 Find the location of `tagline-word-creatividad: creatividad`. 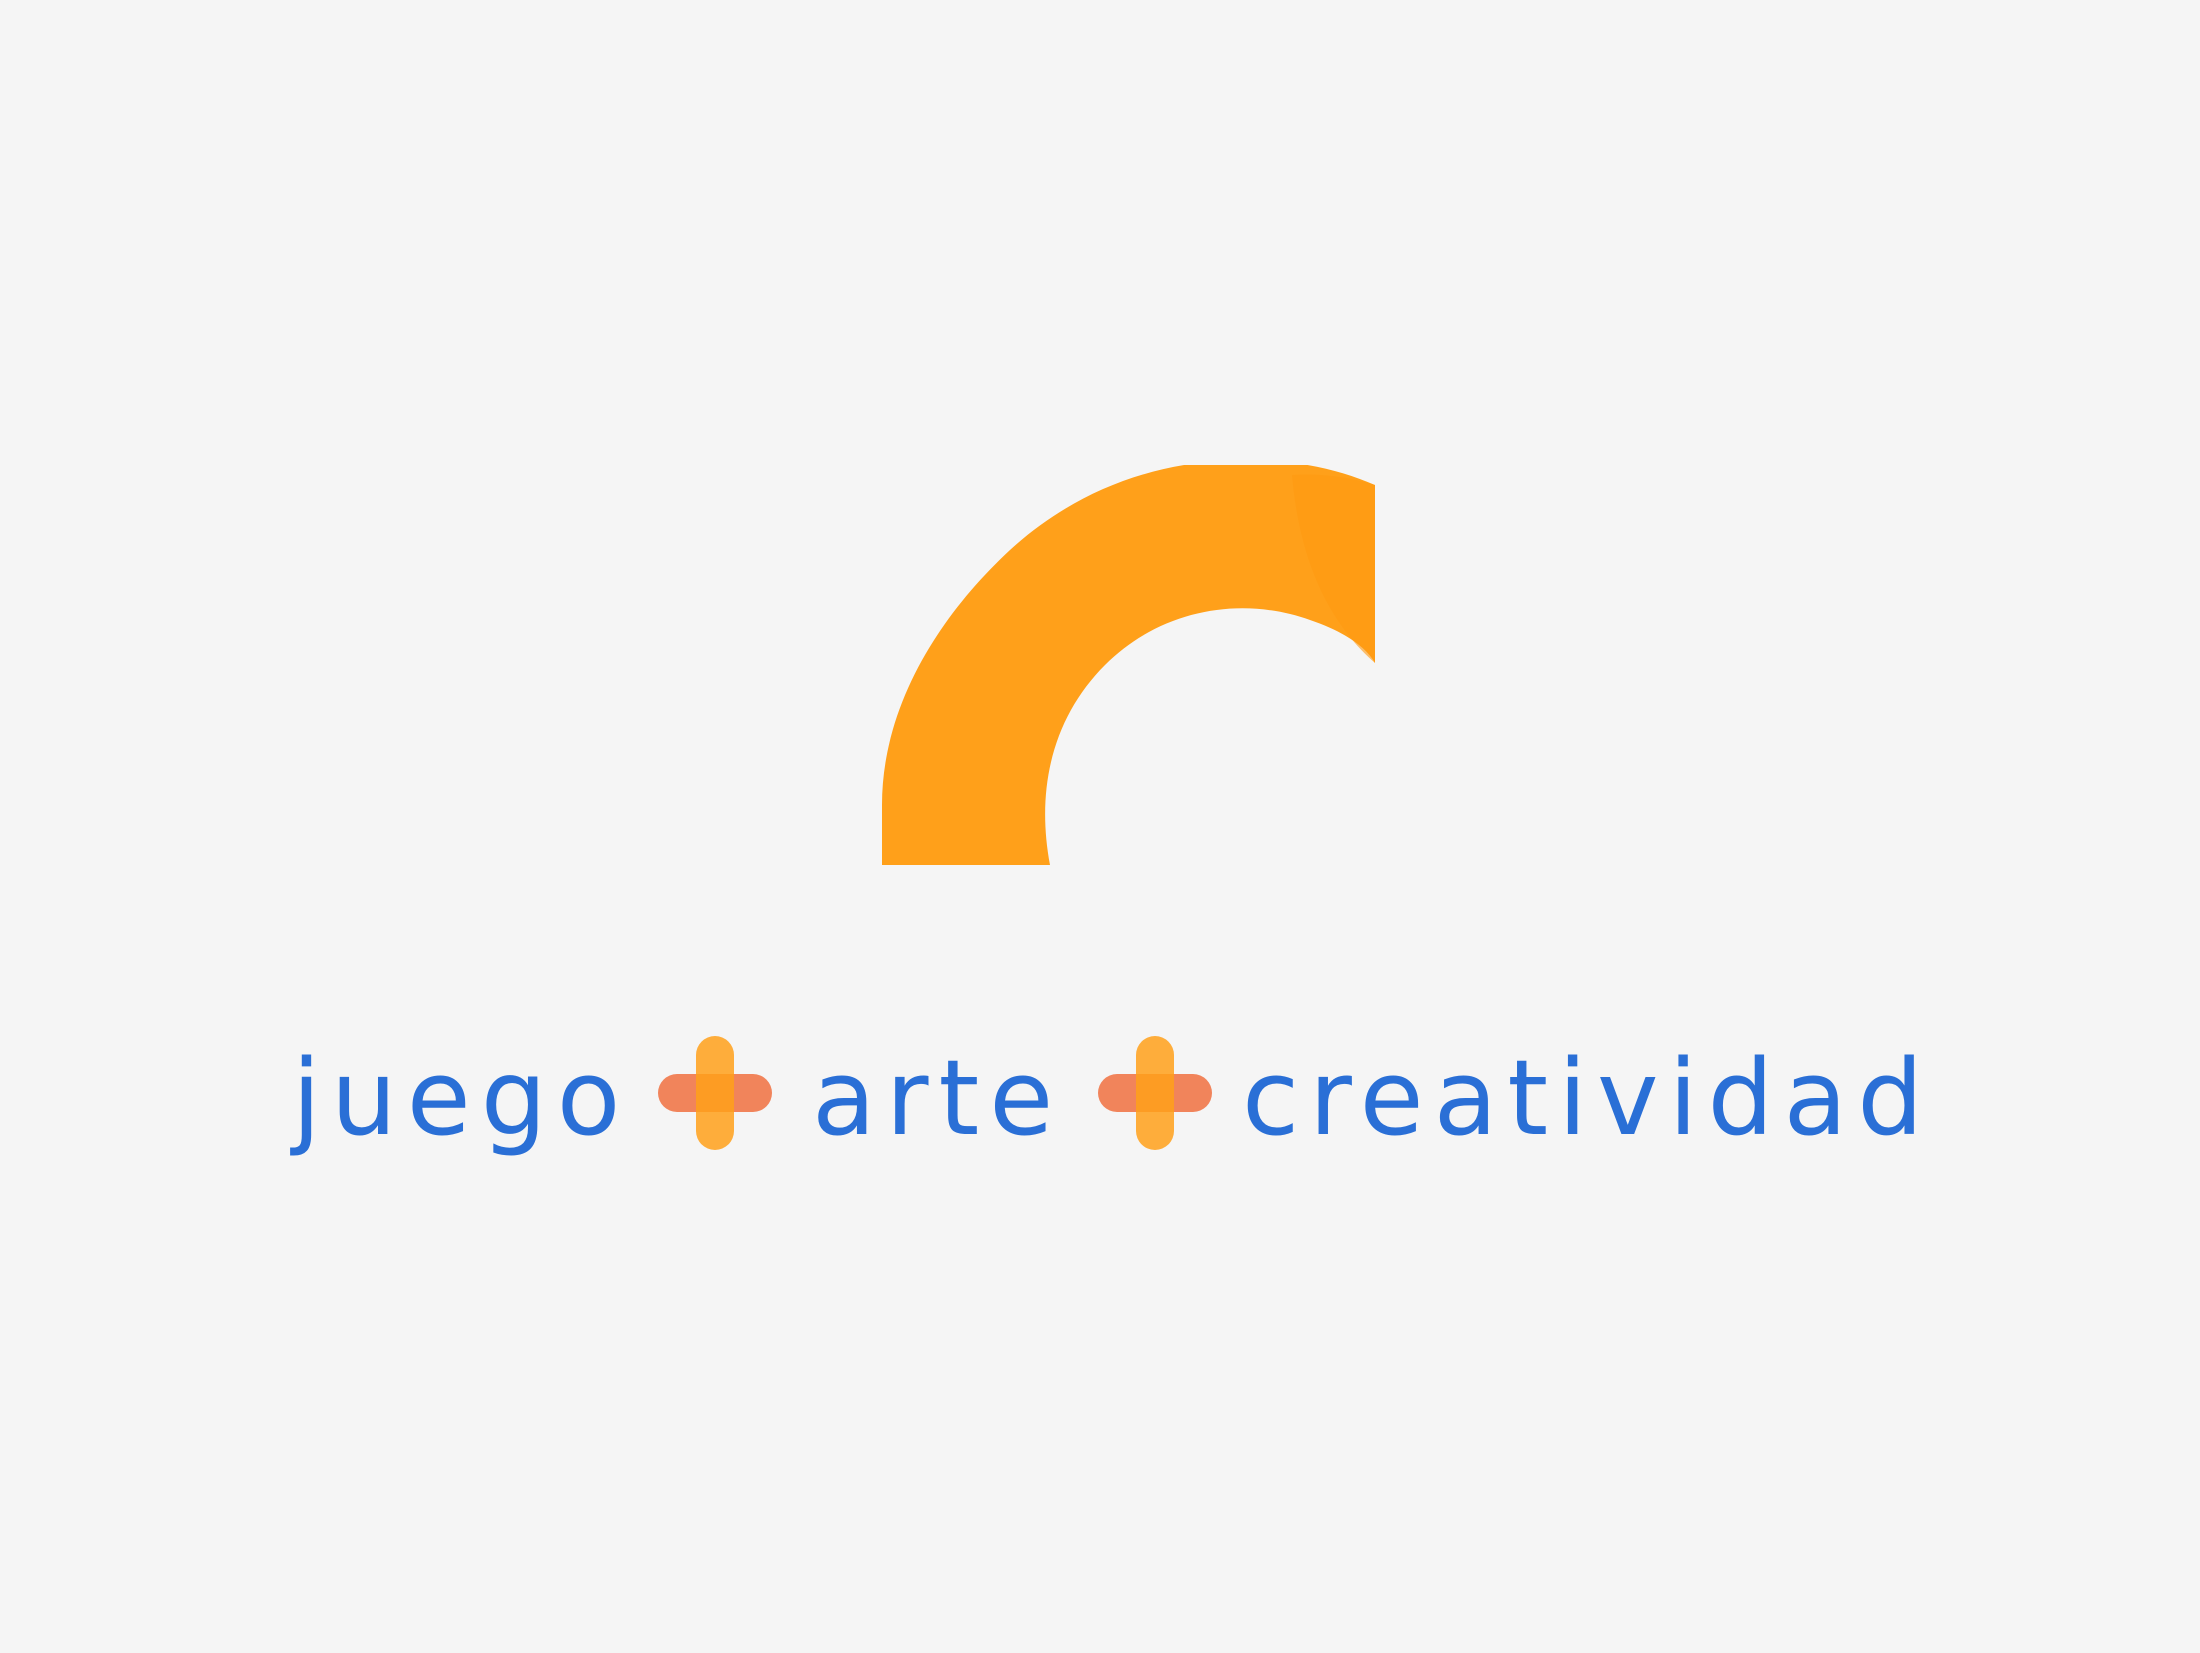

tagline-word-creatividad: creatividad is located at coordinates (1588, 1098).